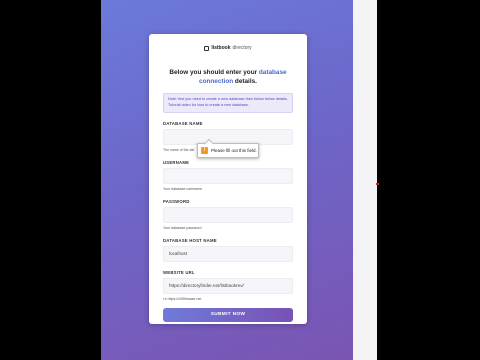 The height and width of the screenshot is (360, 480). I want to click on url-label: WEBSITE URL, so click(179, 272).